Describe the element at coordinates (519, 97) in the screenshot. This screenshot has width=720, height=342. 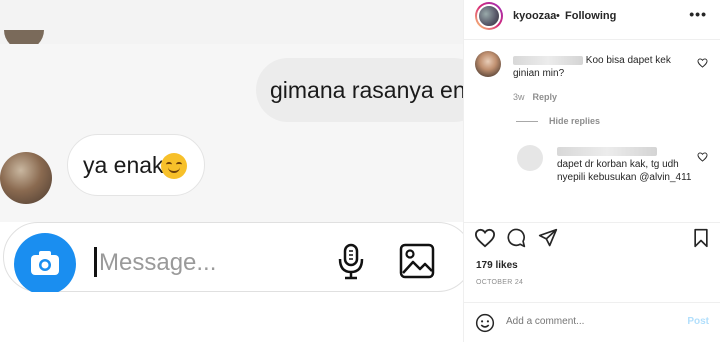
I see `comment-age: 3w` at that location.